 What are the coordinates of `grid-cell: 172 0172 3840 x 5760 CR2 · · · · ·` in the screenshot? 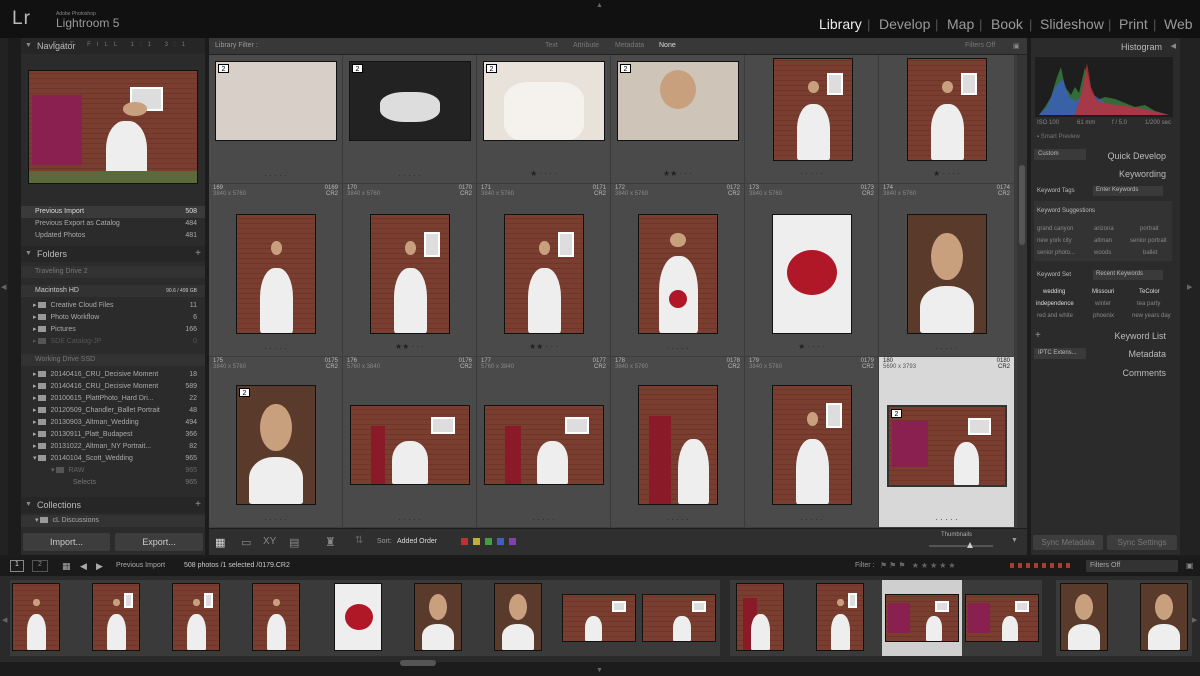 It's located at (678, 270).